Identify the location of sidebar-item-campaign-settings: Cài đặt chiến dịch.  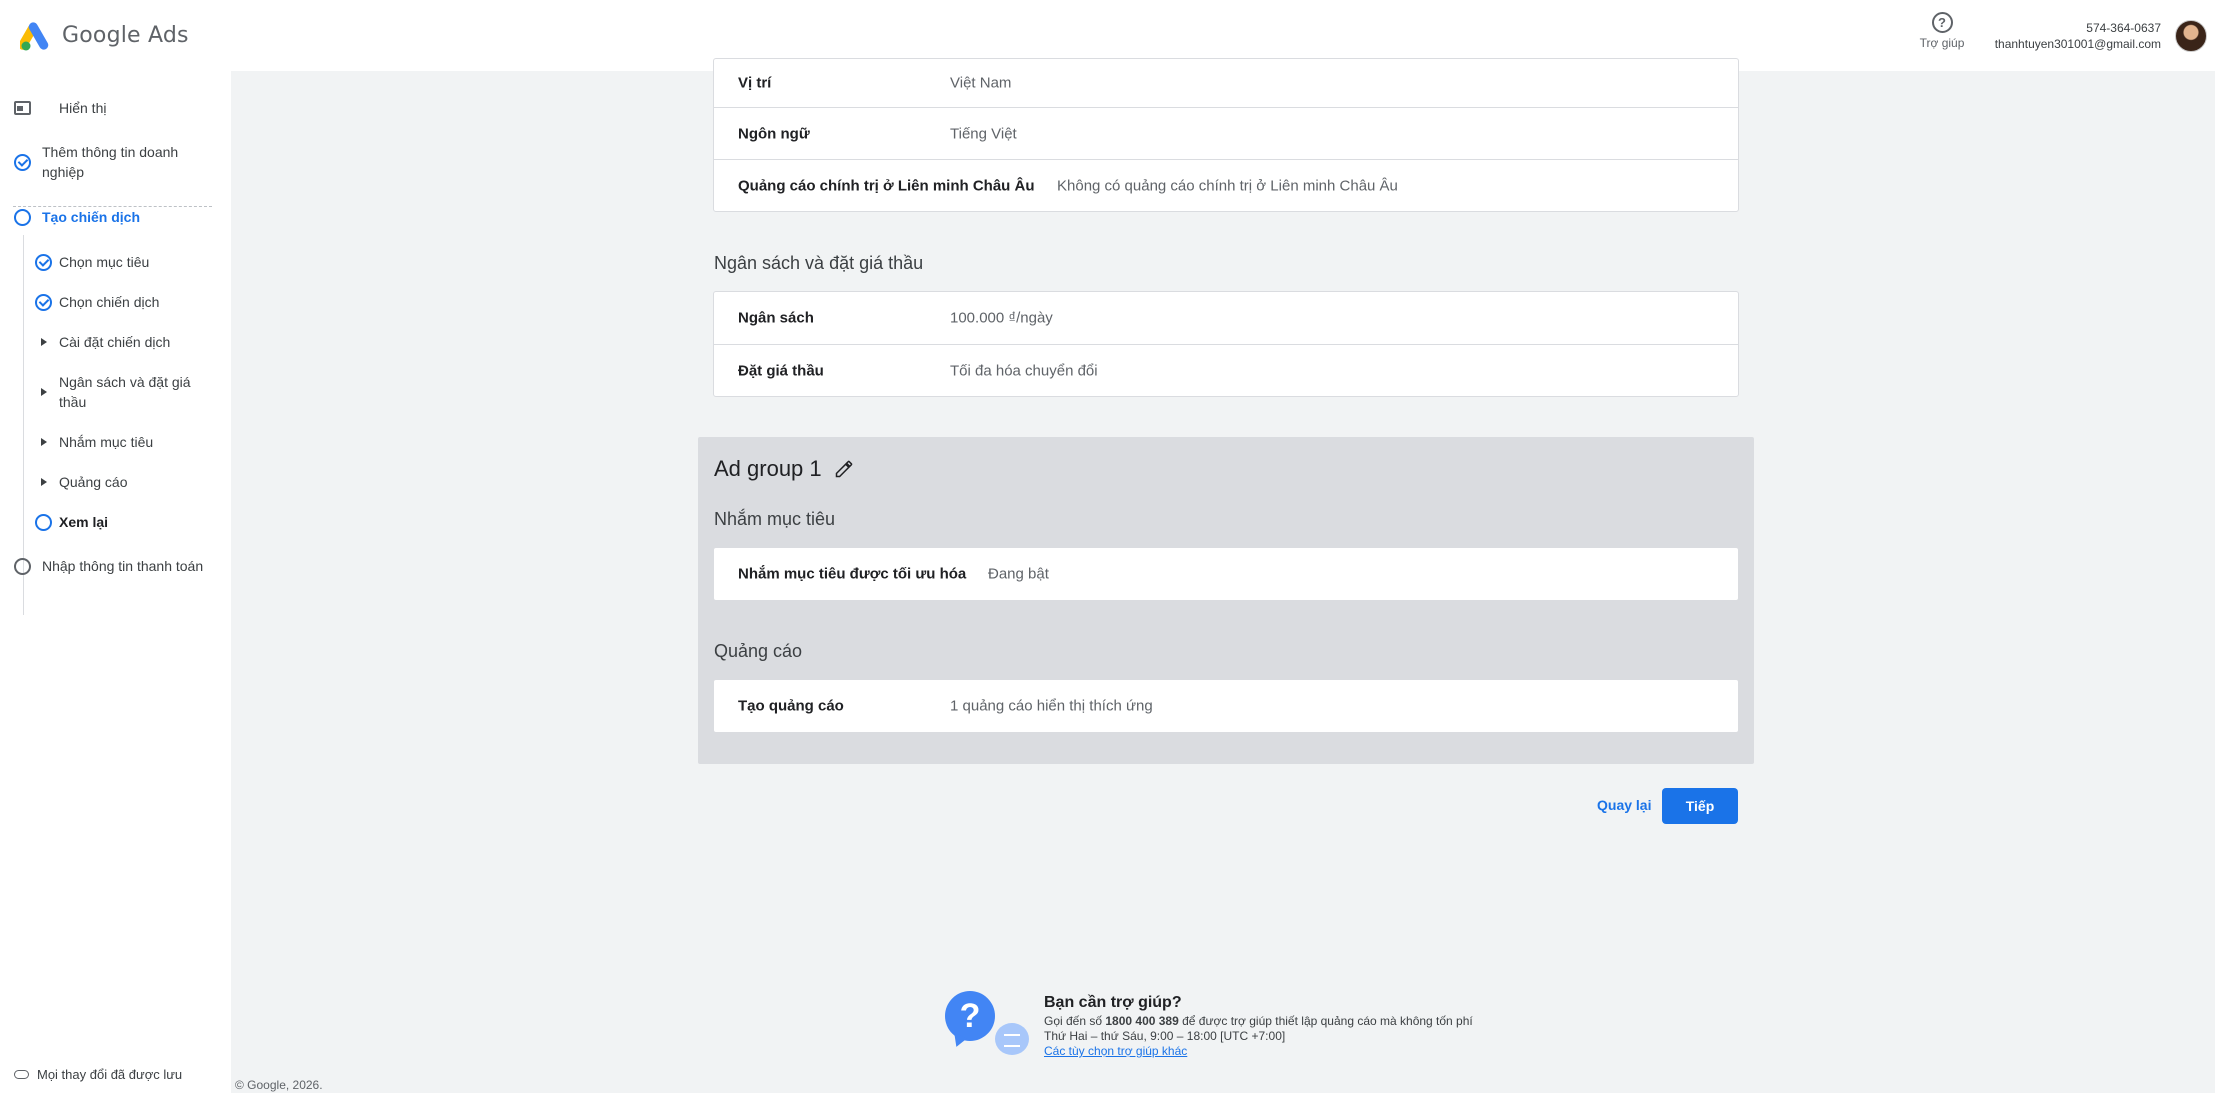
(106, 342).